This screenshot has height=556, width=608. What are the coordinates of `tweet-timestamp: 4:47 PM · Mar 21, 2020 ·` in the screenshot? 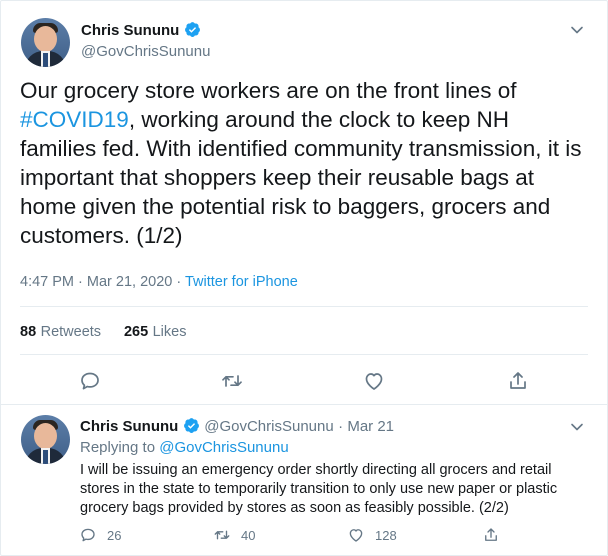 It's located at (102, 282).